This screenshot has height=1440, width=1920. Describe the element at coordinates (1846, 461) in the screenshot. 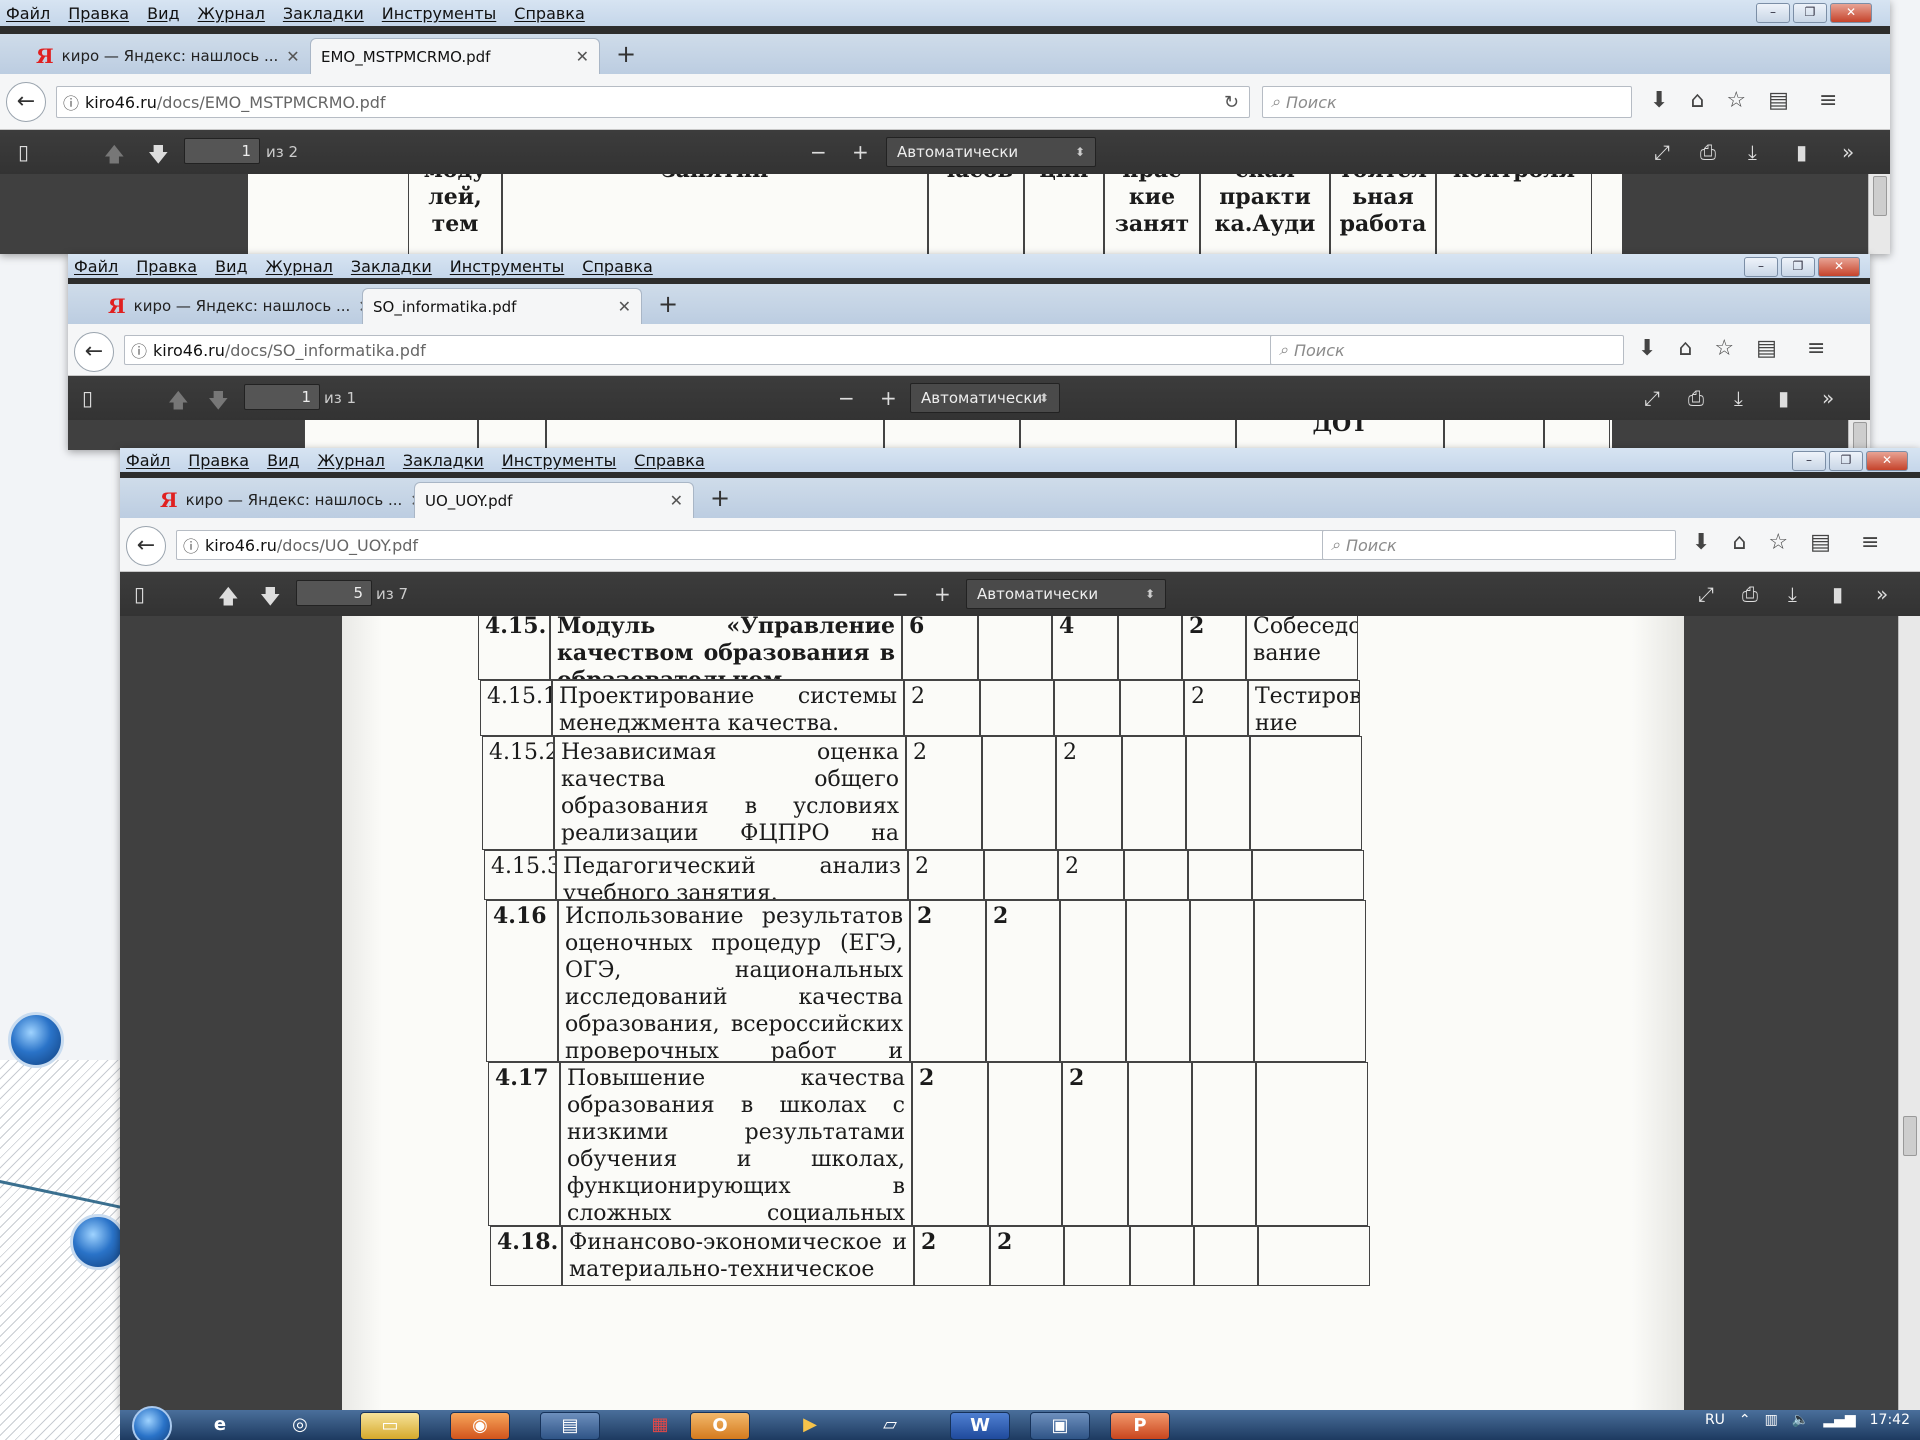

I see `restore-button: ❐` at that location.